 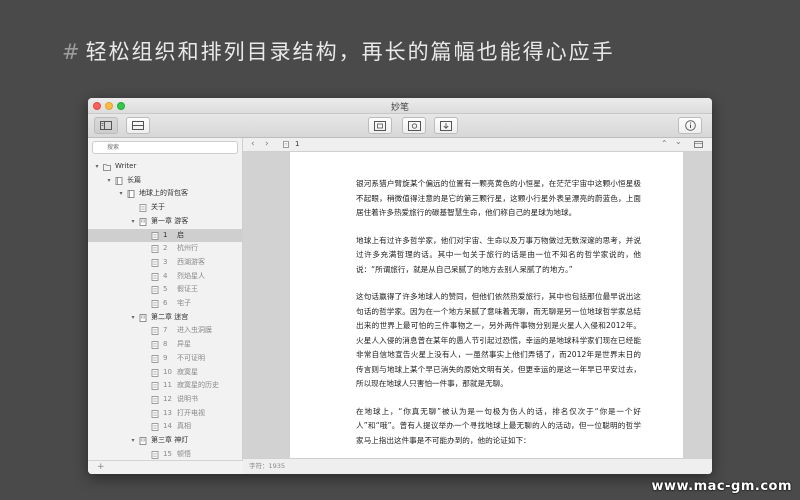 I want to click on tree-item-number: 3, so click(x=165, y=261).